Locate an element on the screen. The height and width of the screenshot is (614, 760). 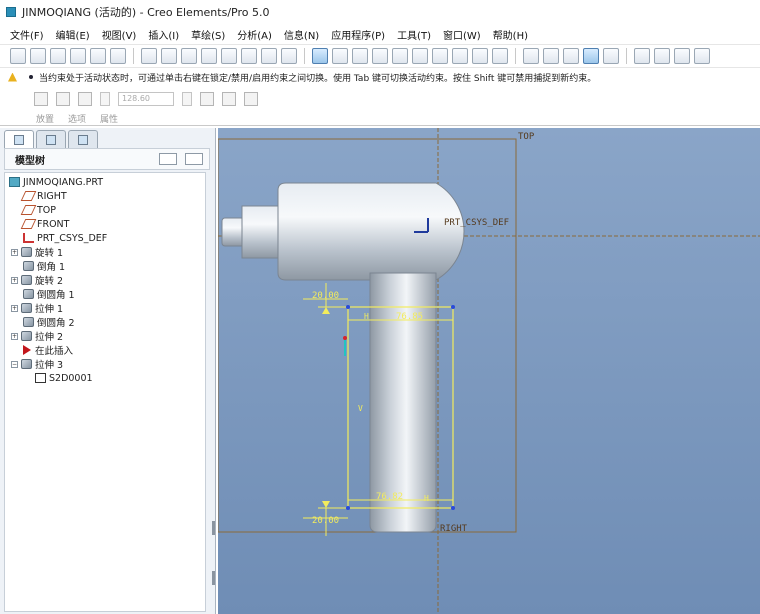
zoom-out-icon is located at coordinates (400, 56).